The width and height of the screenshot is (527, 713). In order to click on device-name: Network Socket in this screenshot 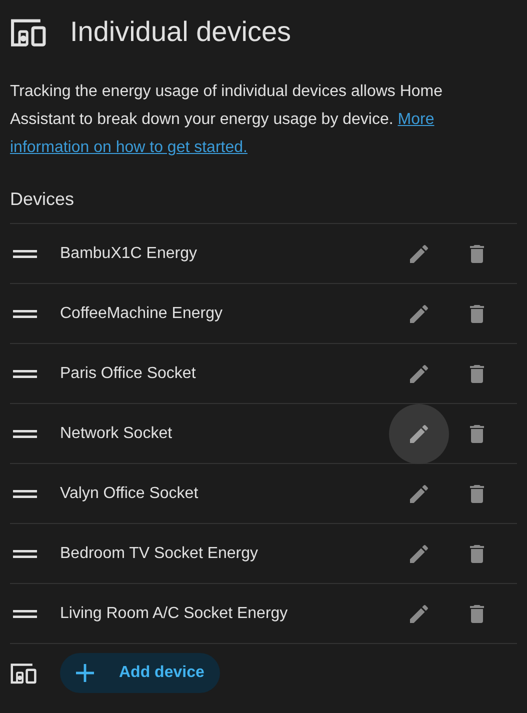, I will do `click(117, 434)`.